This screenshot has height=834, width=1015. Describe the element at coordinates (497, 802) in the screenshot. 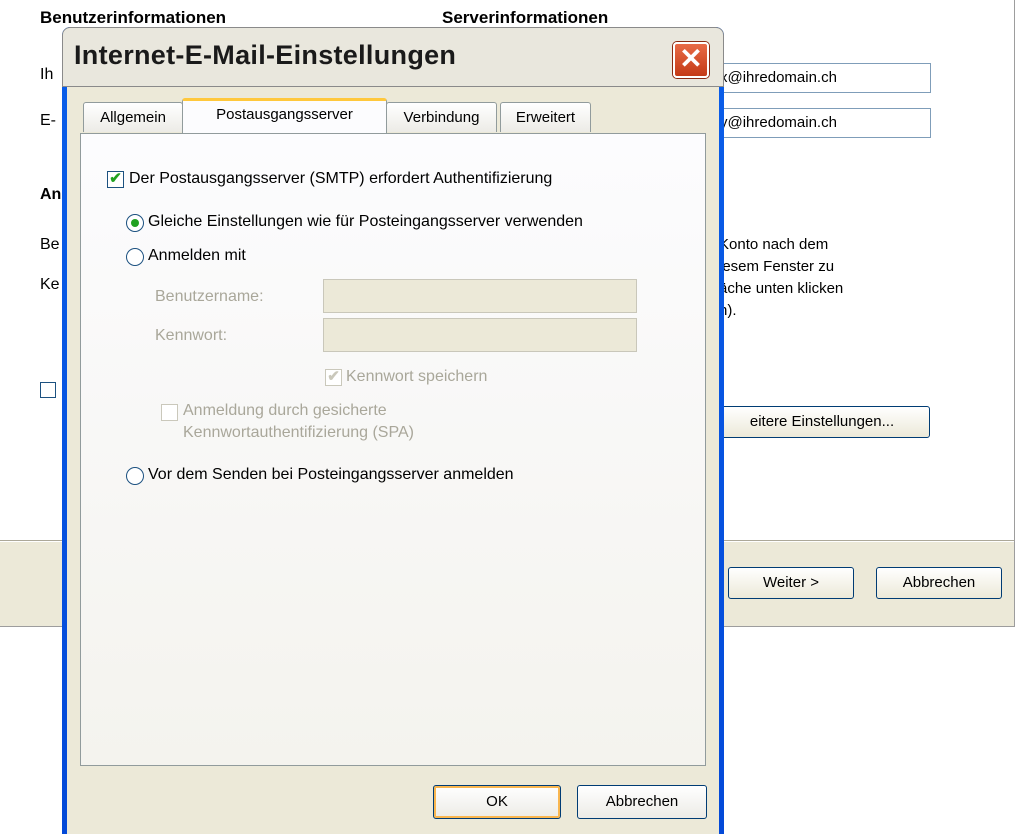

I see `ok-button: OK` at that location.